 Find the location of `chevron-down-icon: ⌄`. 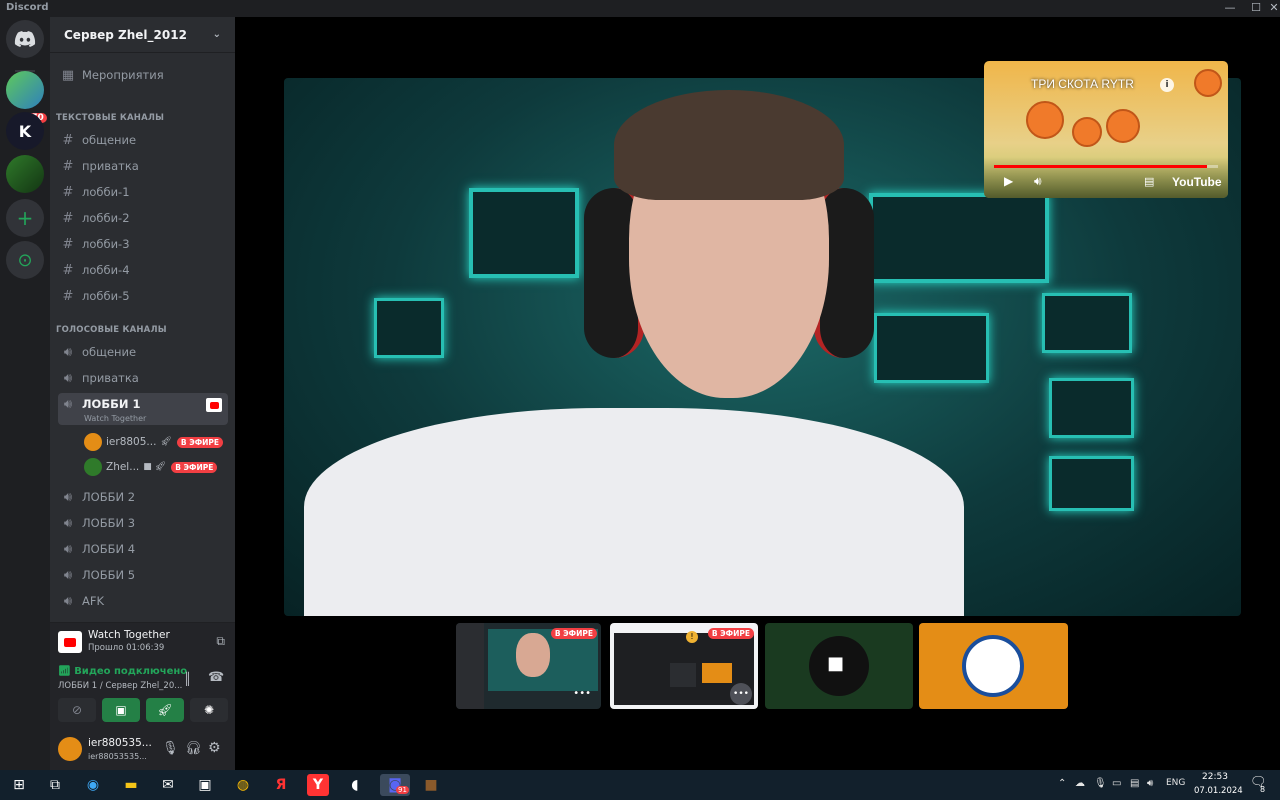

chevron-down-icon: ⌄ is located at coordinates (216, 34).